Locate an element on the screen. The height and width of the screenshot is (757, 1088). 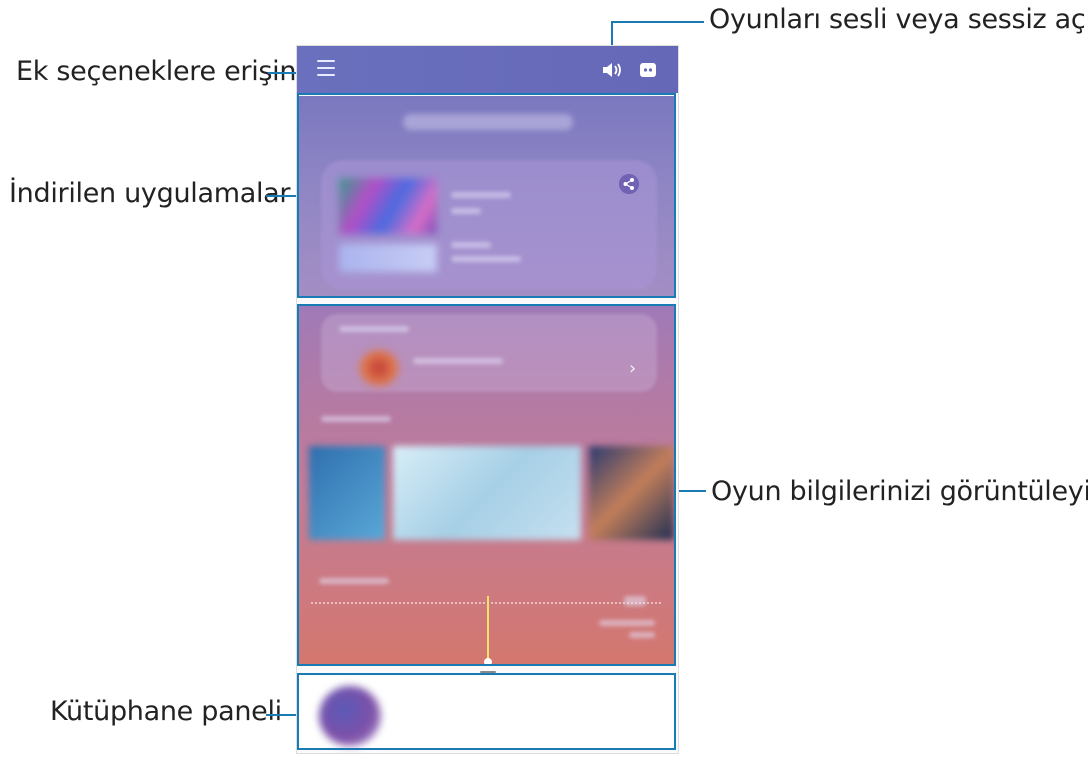
sound-icon is located at coordinates (612, 70).